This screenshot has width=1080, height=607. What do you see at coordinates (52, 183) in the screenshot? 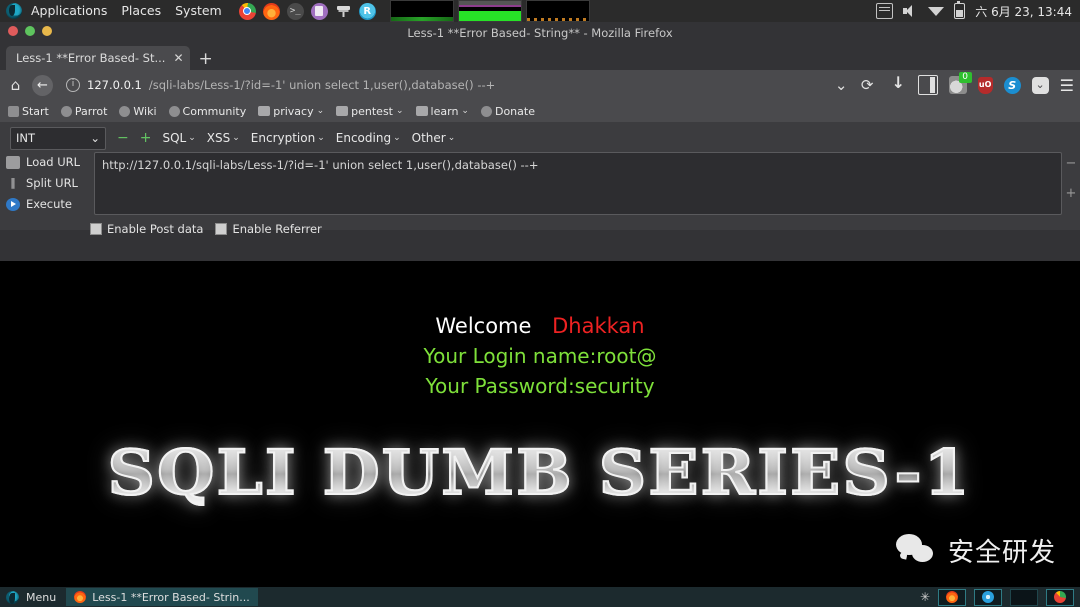
I see `split-url-label: Split URL` at bounding box center [52, 183].